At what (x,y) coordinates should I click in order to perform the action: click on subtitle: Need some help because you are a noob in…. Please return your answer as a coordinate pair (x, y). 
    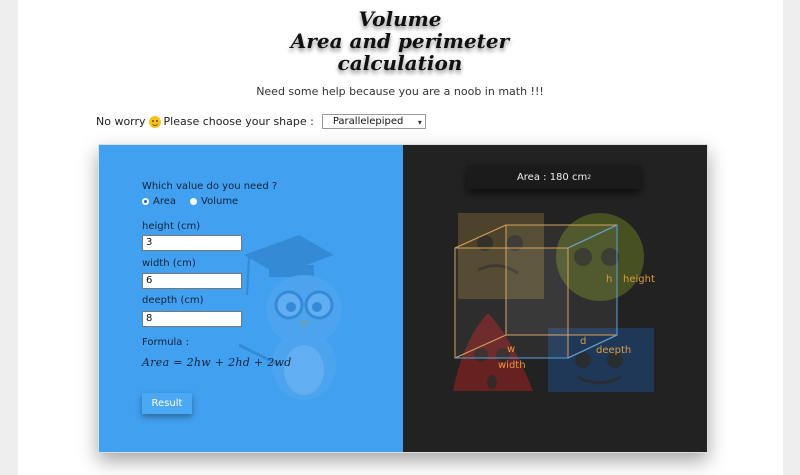
    Looking at the image, I should click on (400, 91).